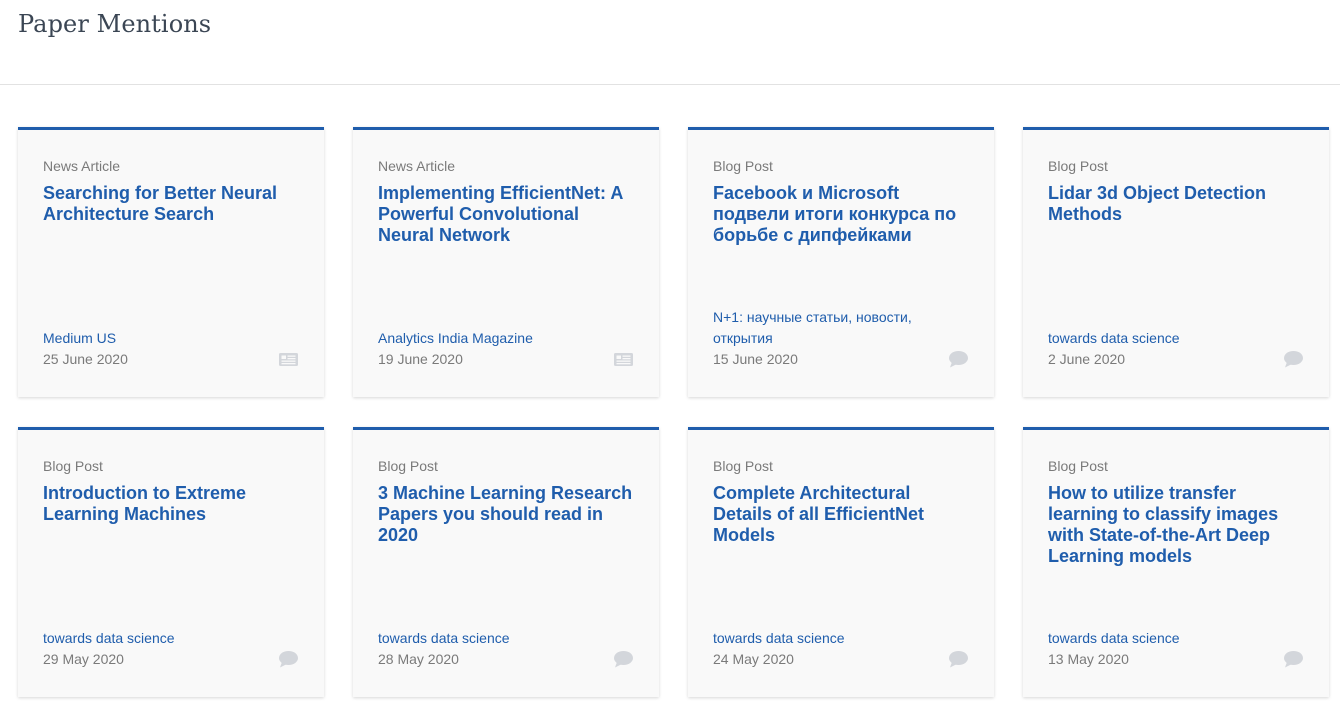 The height and width of the screenshot is (716, 1340). Describe the element at coordinates (755, 359) in the screenshot. I see `mention-date: 15 June 2020` at that location.